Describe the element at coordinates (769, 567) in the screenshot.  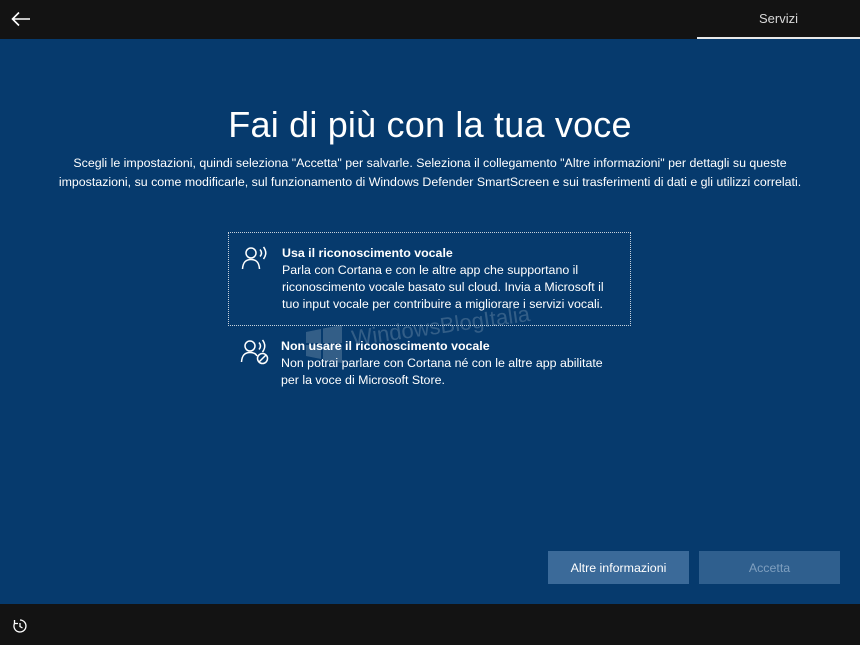
I see `accept-button: Accetta` at that location.